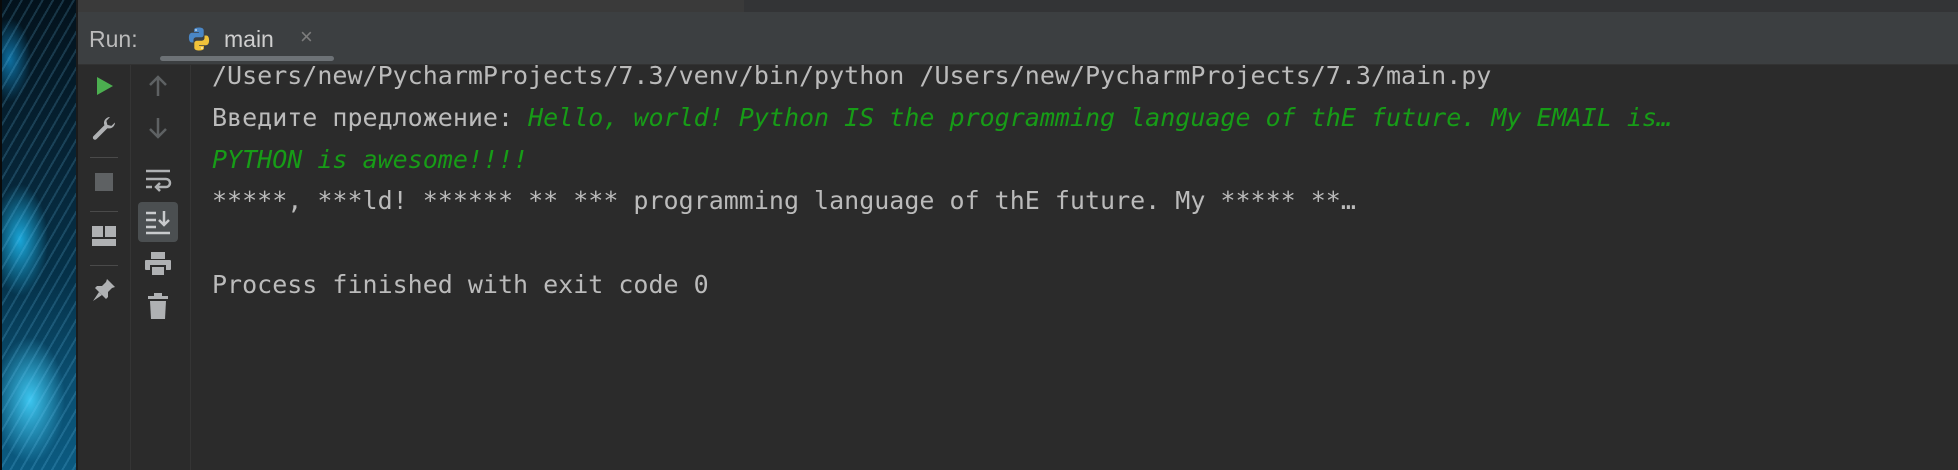 The image size is (1958, 470). Describe the element at coordinates (38, 235) in the screenshot. I see `desktop-wallpaper` at that location.